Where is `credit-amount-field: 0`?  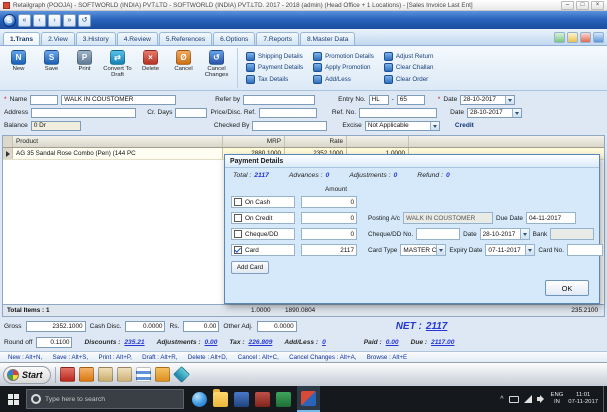 credit-amount-field: 0 is located at coordinates (329, 218).